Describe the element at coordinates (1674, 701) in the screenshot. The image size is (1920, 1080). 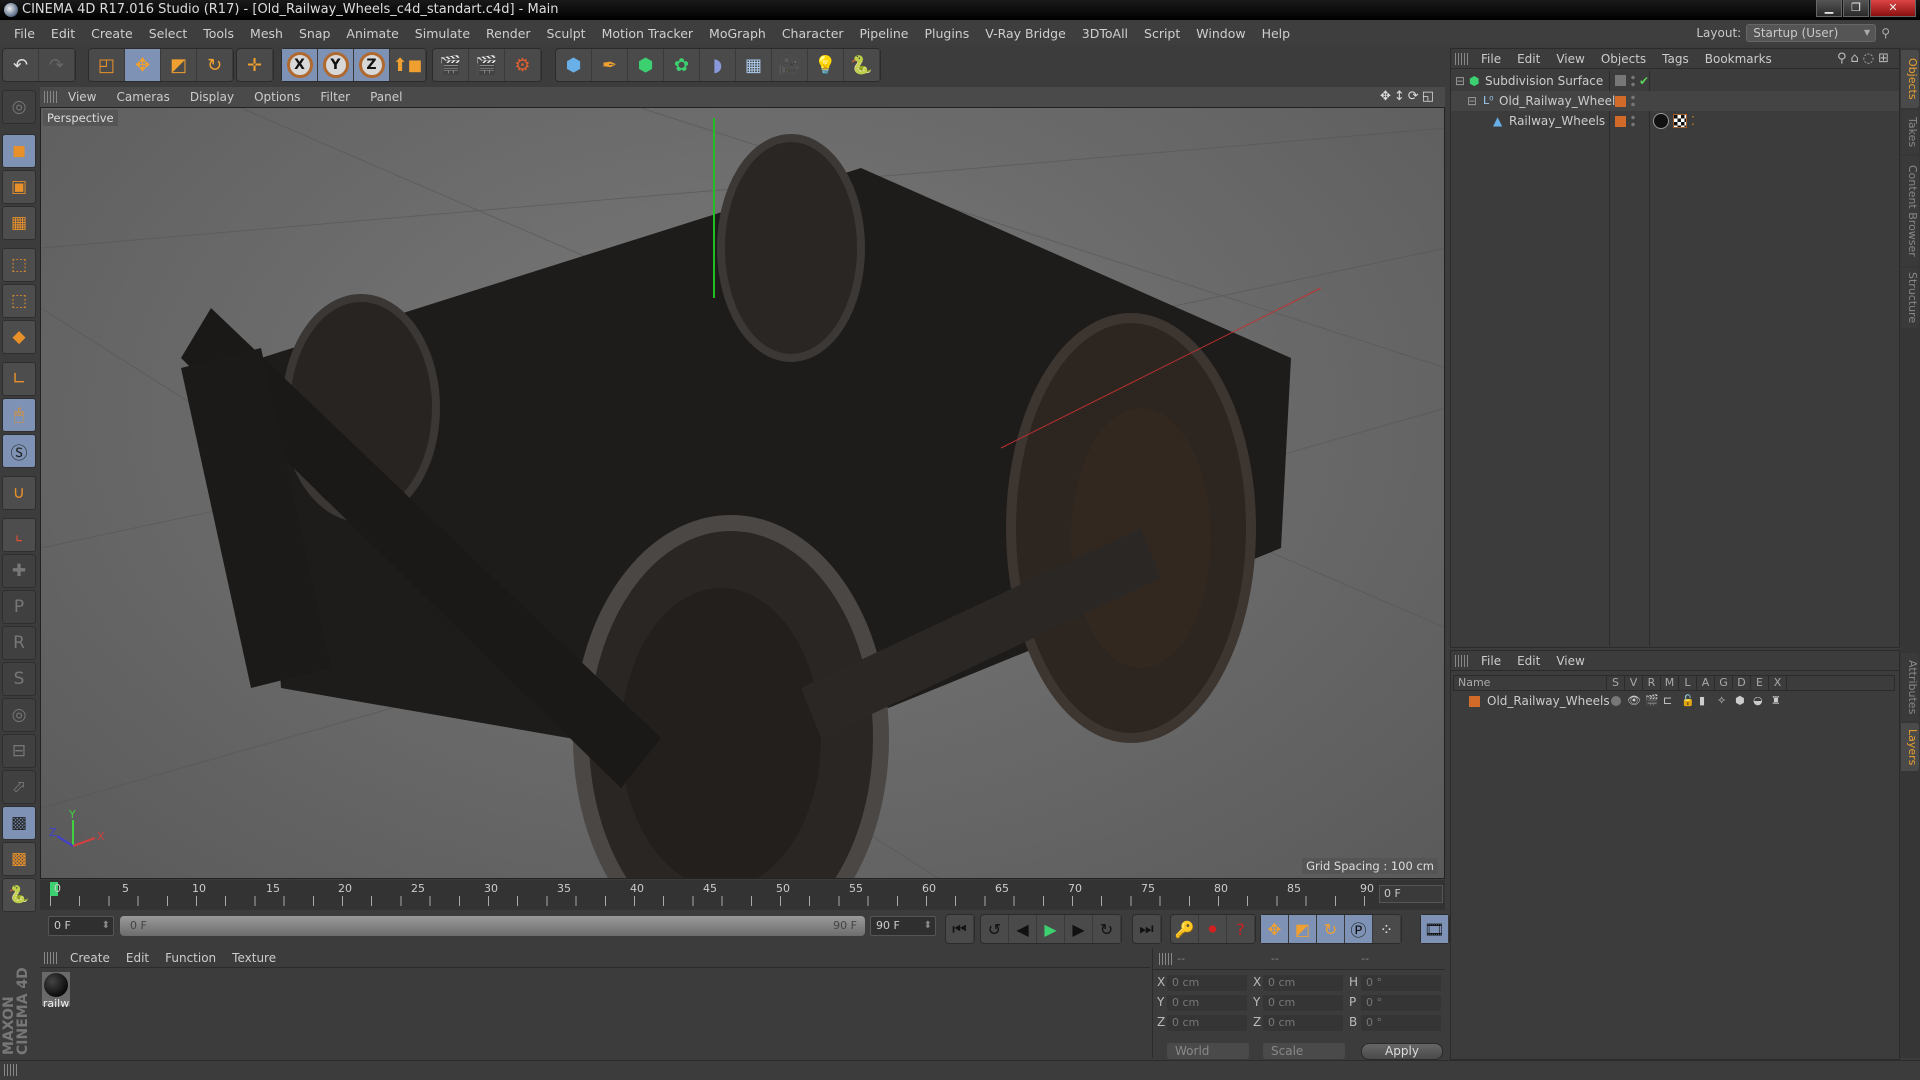
I see `layer-row: Old_Railway_Wheels 👁 🎬 ⊏ 🔓 ▮ ✧ ⬢ ◒ ♜` at that location.